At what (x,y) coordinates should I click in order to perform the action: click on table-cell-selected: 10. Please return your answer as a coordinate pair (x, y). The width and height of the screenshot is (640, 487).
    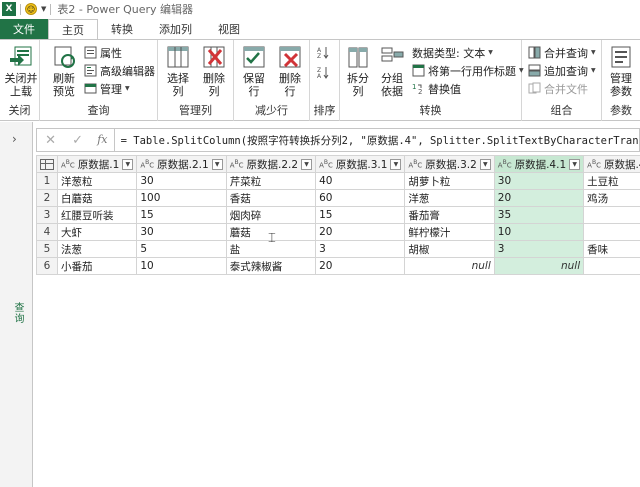
    Looking at the image, I should click on (539, 232).